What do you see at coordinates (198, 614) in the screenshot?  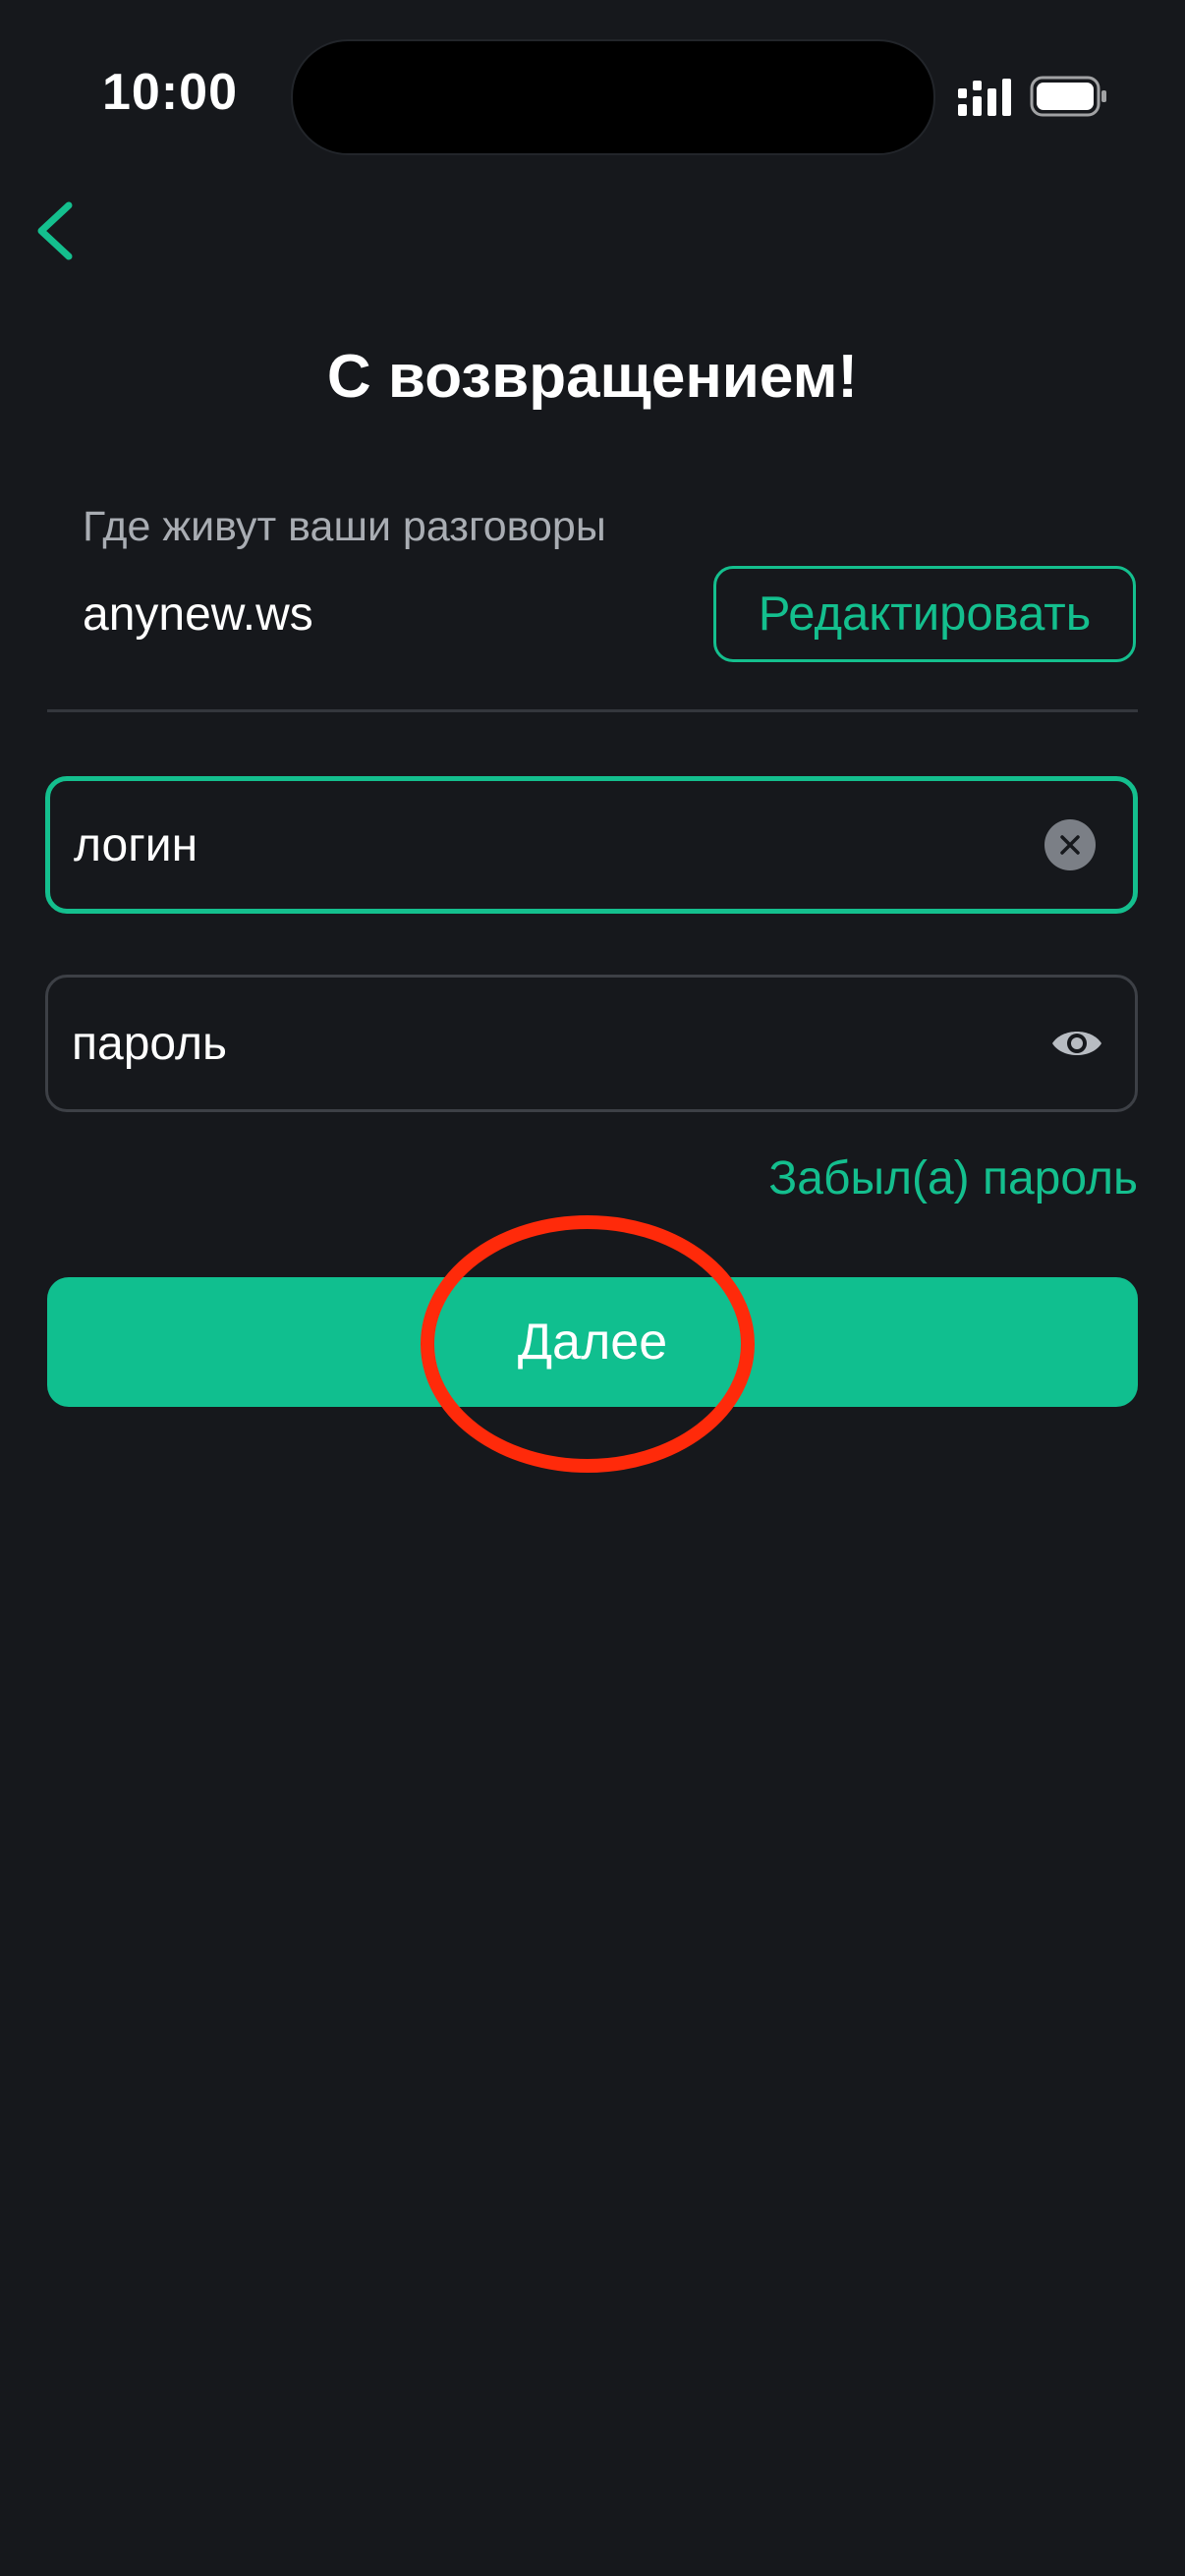 I see `server-value: anynew.ws` at bounding box center [198, 614].